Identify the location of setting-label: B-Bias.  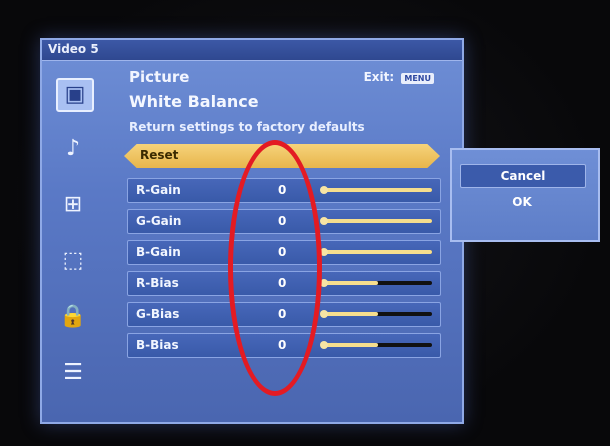
(157, 345).